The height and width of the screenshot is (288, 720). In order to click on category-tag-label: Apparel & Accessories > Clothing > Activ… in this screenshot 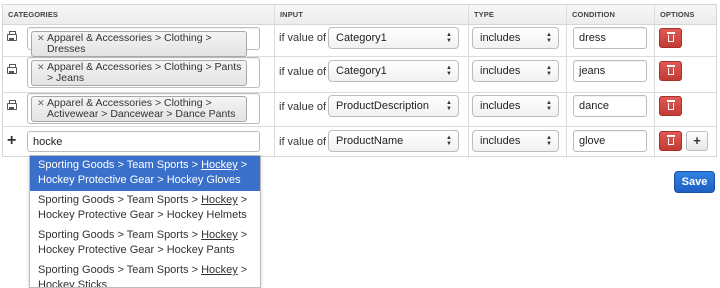, I will do `click(141, 108)`.